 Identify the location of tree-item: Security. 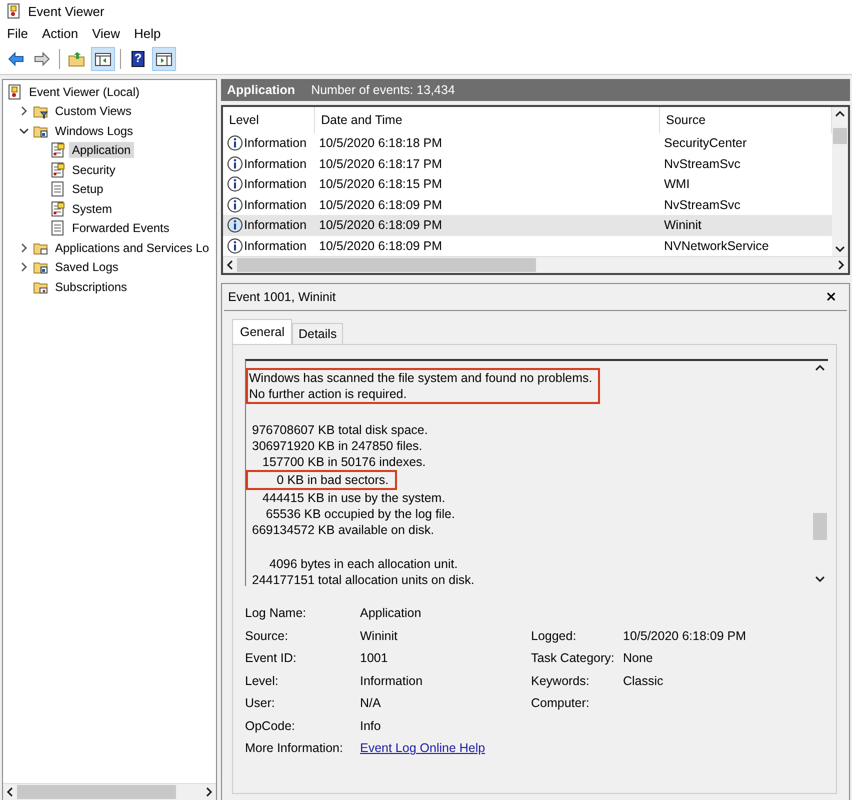
(93, 170).